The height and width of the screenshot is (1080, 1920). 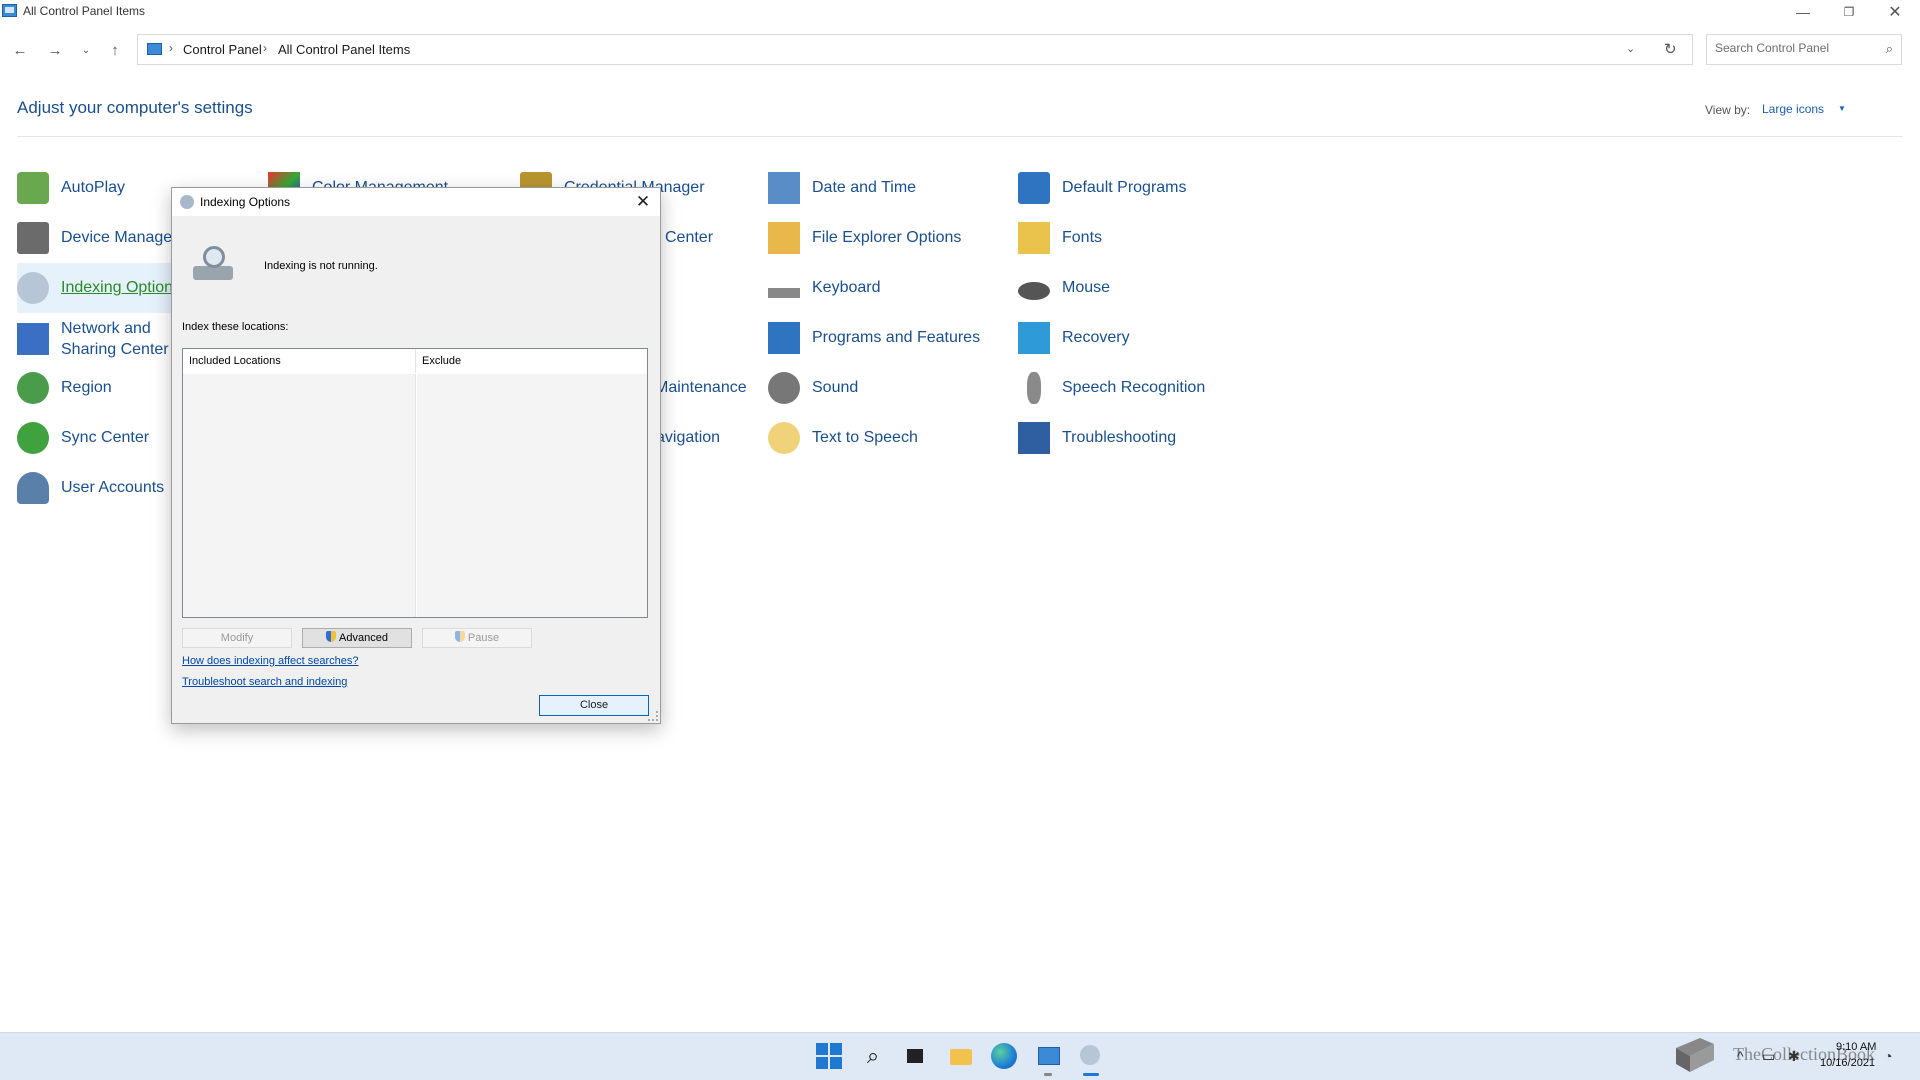 What do you see at coordinates (33, 238) in the screenshot?
I see `device-manager-icon` at bounding box center [33, 238].